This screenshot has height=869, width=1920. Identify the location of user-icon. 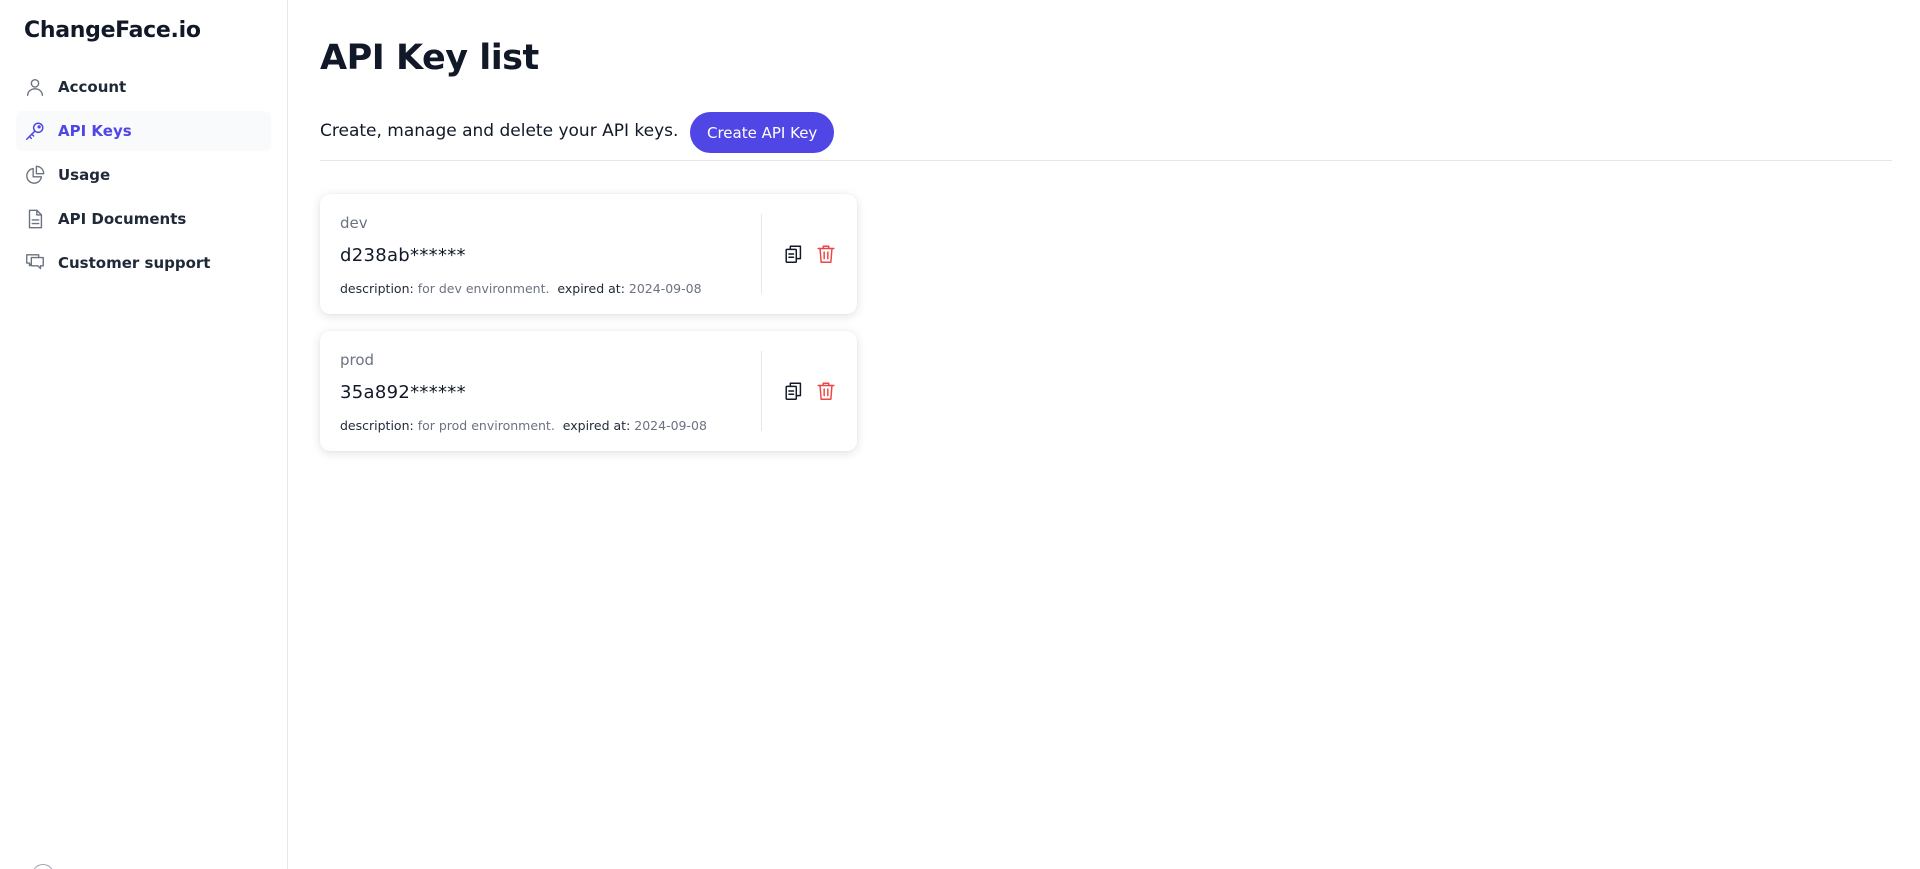
(35, 87).